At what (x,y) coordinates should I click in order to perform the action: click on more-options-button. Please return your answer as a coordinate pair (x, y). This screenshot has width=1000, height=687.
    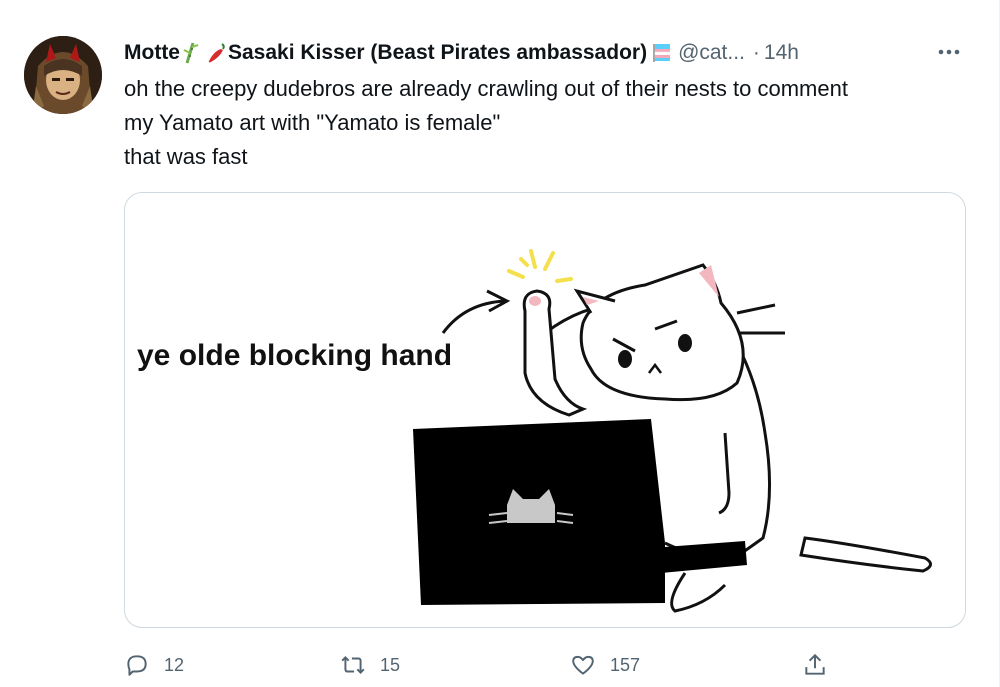
    Looking at the image, I should click on (949, 52).